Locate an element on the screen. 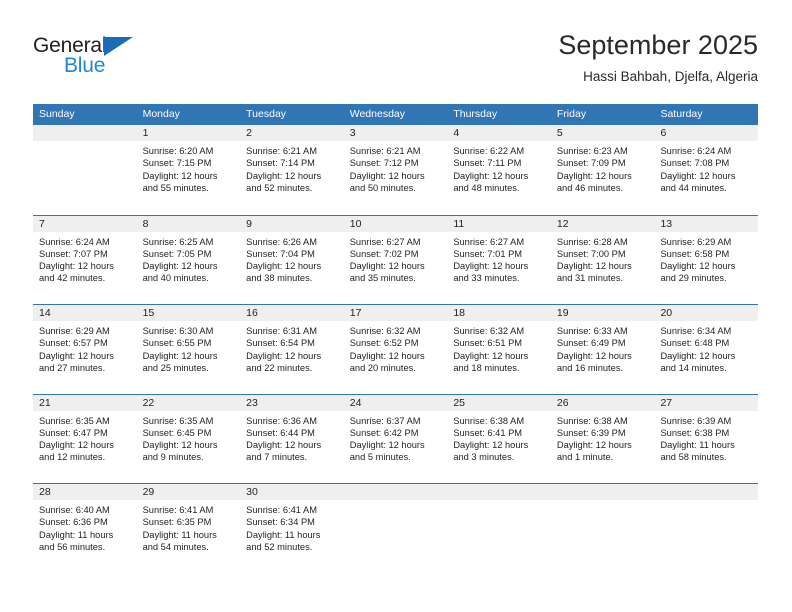 This screenshot has width=792, height=612. weekday-header-monday: Monday is located at coordinates (161, 114).